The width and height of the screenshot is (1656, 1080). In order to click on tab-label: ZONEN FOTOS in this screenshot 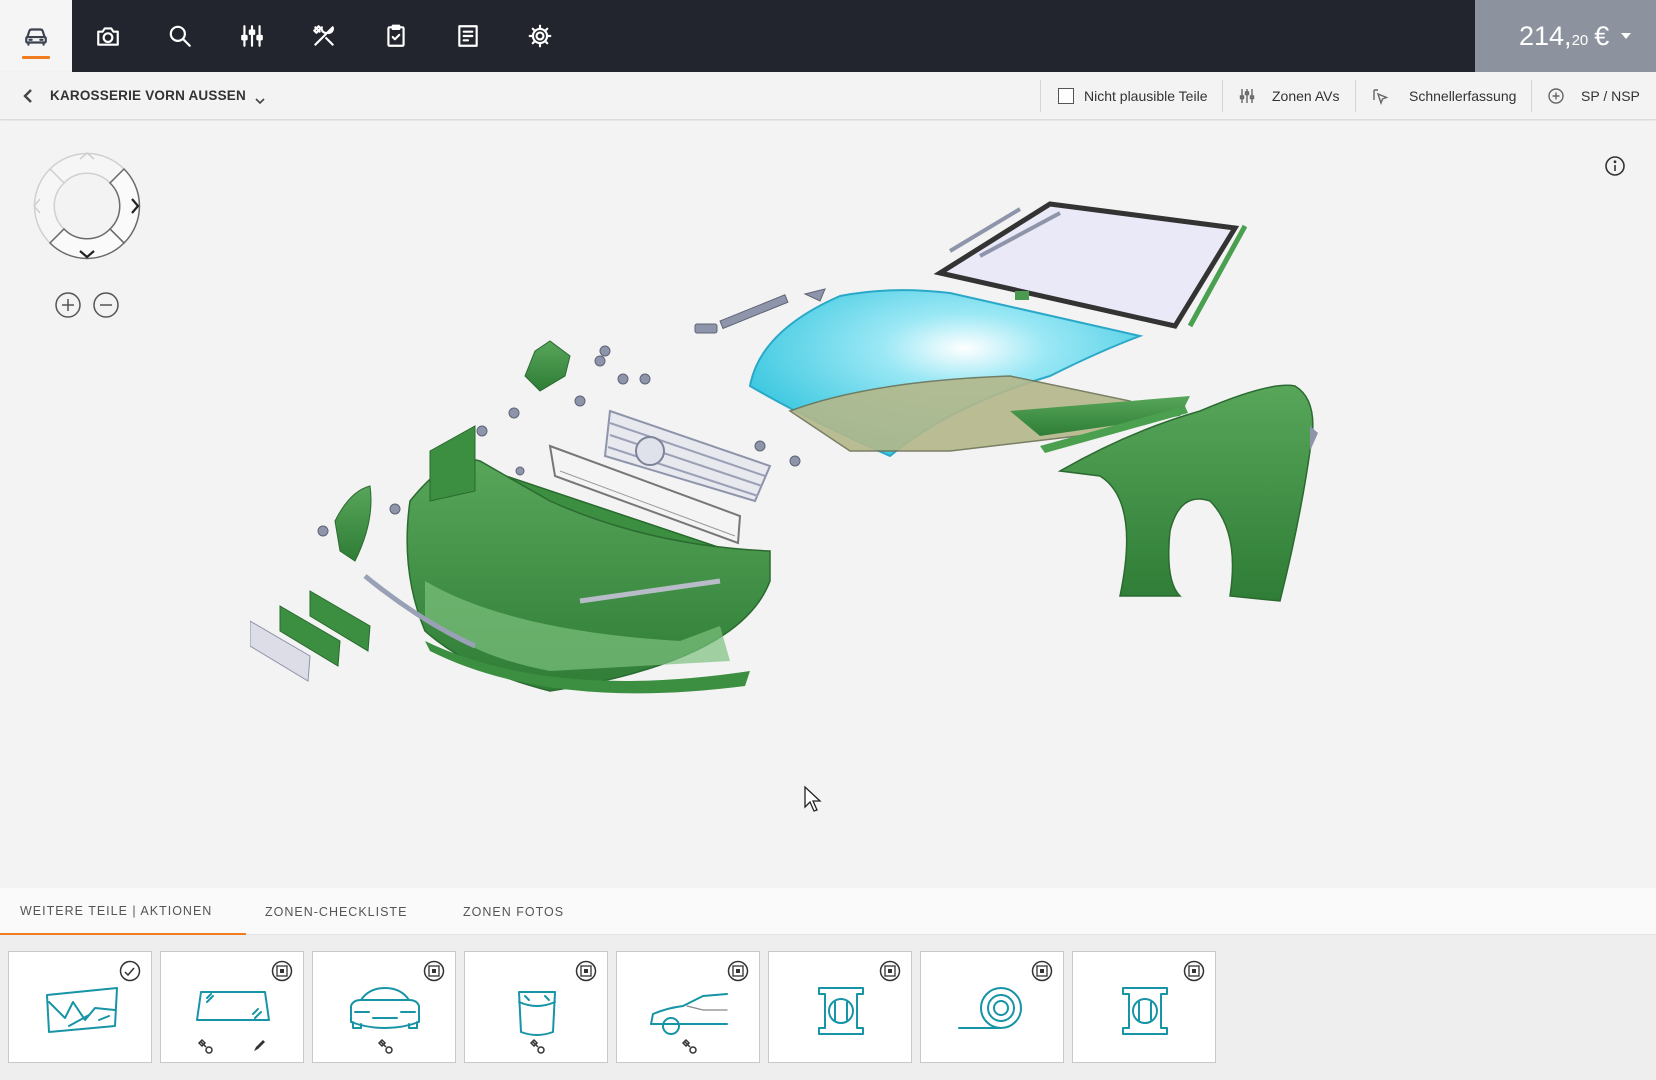, I will do `click(514, 911)`.